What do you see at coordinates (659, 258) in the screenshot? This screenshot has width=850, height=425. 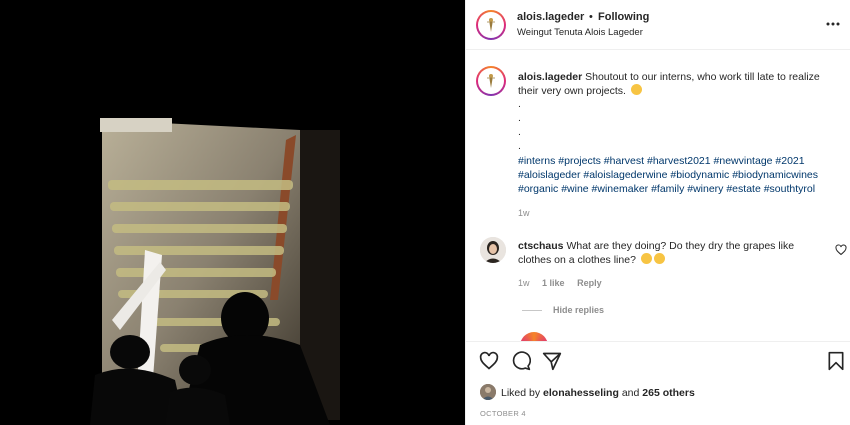 I see `grinning-emoji` at bounding box center [659, 258].